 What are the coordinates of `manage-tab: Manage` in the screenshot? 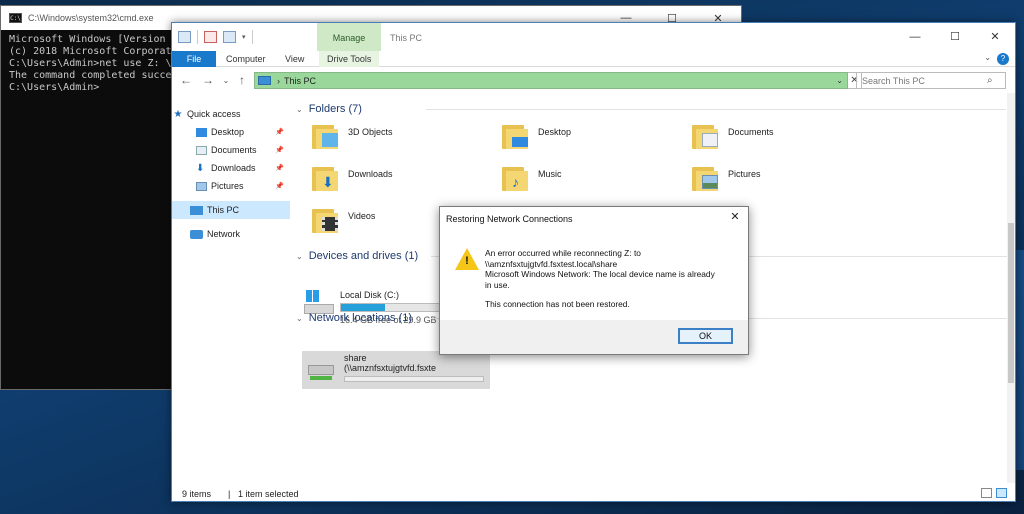 It's located at (349, 37).